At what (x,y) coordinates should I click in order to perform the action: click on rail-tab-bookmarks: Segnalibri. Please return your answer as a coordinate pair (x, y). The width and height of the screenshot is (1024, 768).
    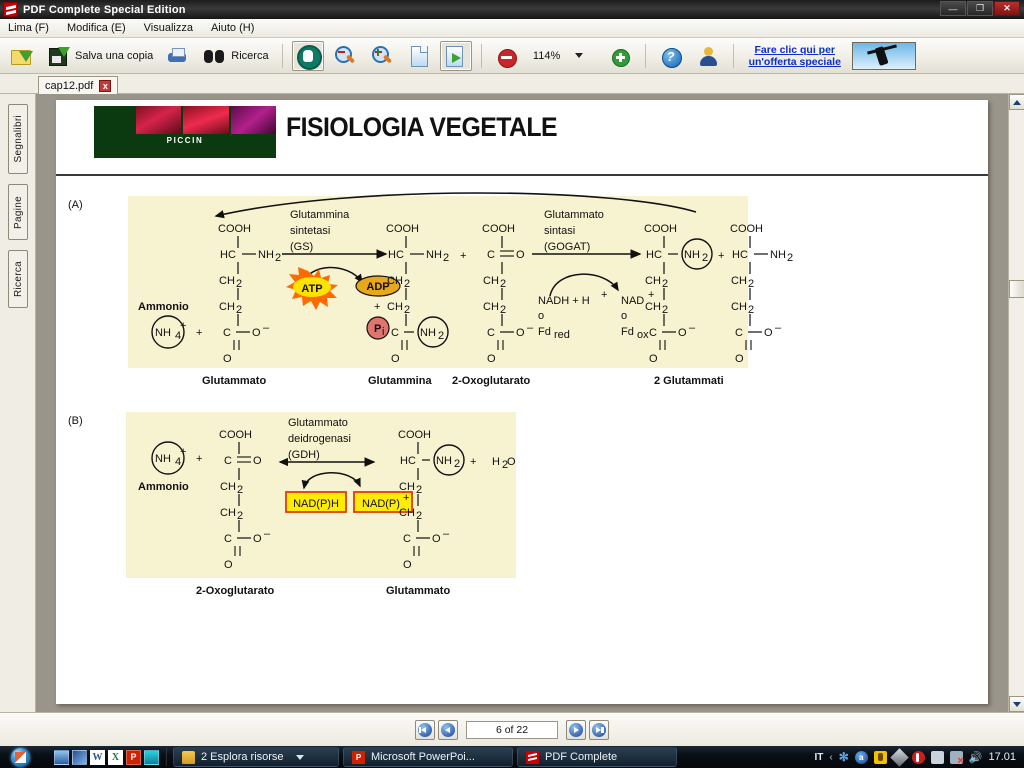
    Looking at the image, I should click on (18, 139).